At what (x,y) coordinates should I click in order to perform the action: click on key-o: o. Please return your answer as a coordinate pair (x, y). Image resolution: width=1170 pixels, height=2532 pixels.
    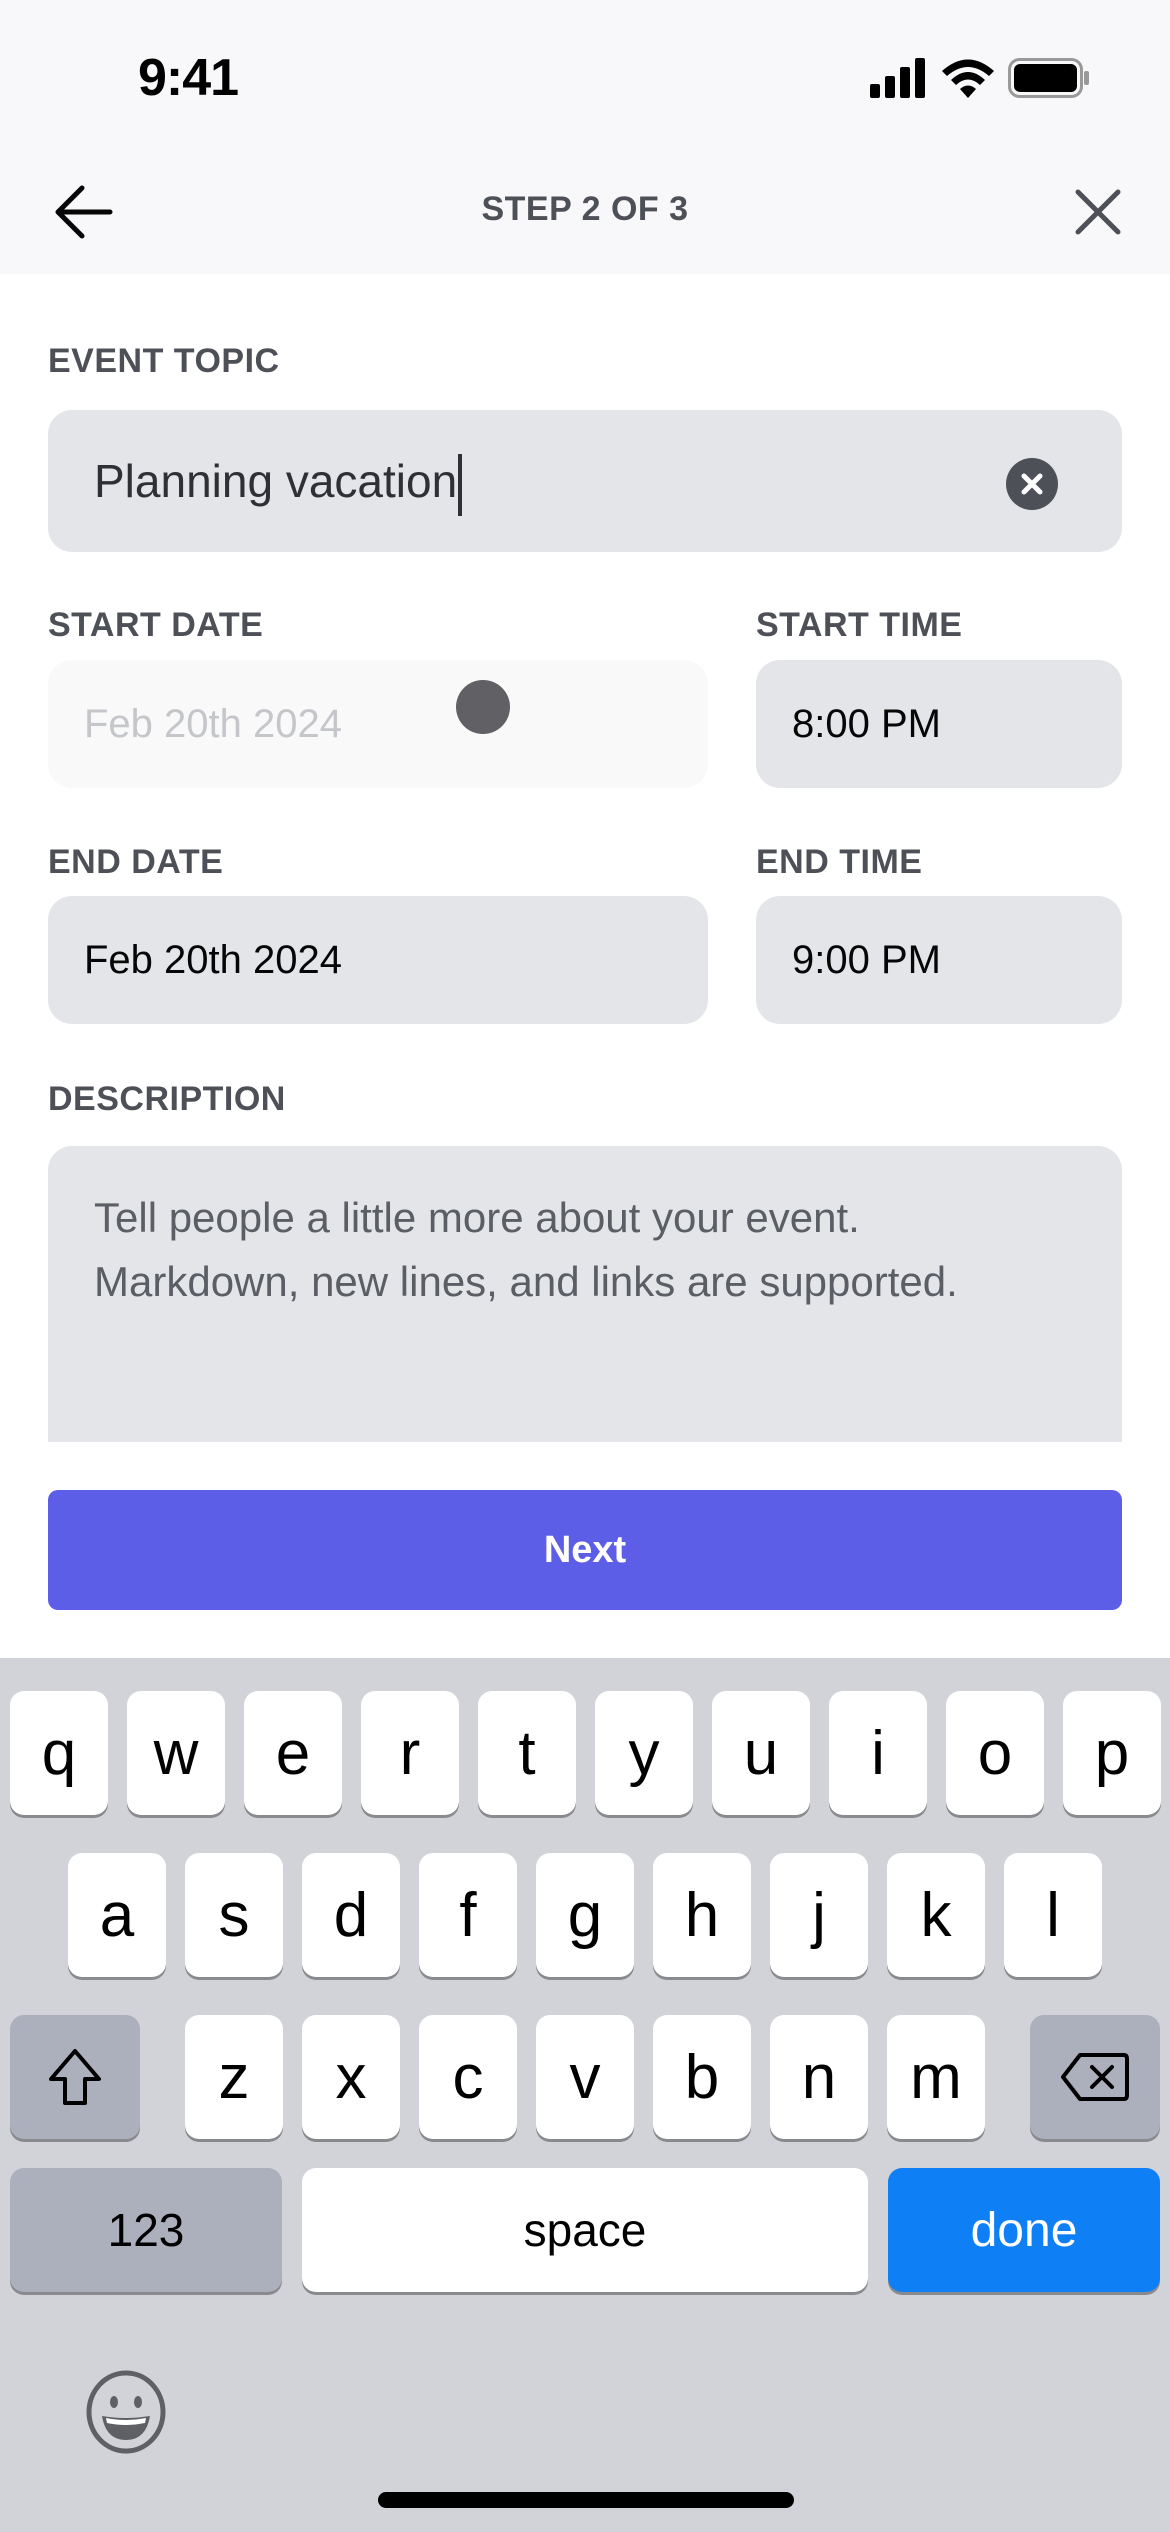
    Looking at the image, I should click on (995, 1753).